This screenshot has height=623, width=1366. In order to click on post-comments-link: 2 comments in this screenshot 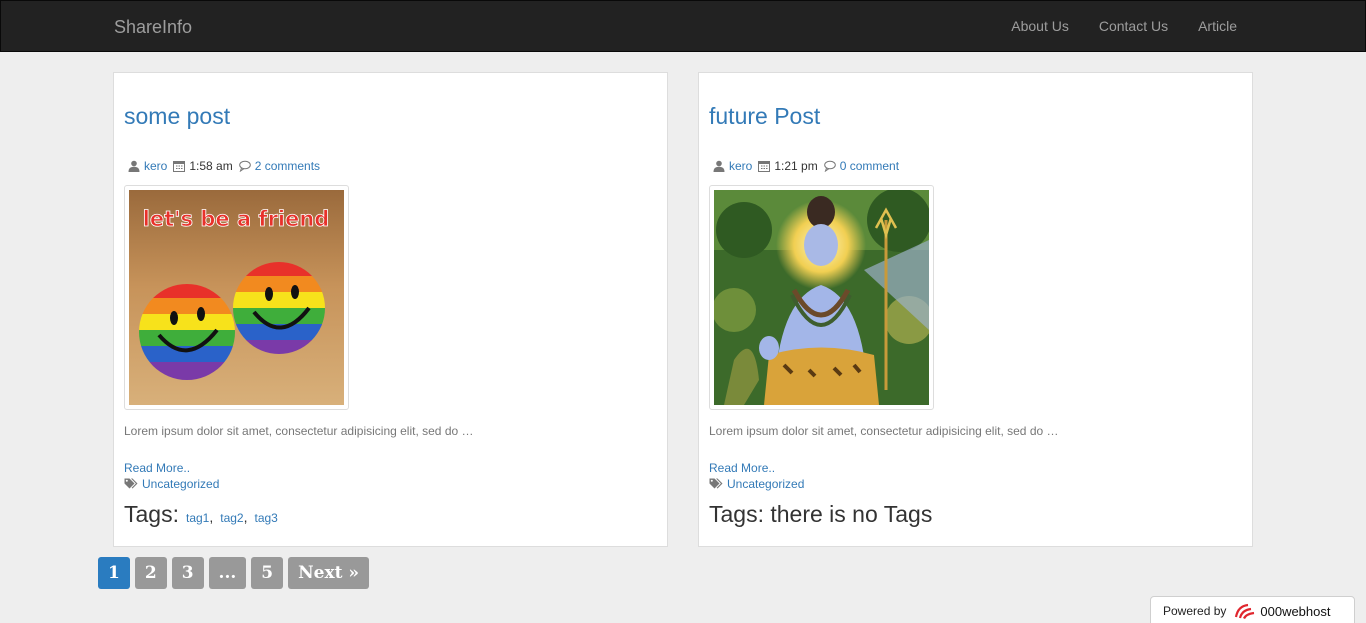, I will do `click(287, 166)`.